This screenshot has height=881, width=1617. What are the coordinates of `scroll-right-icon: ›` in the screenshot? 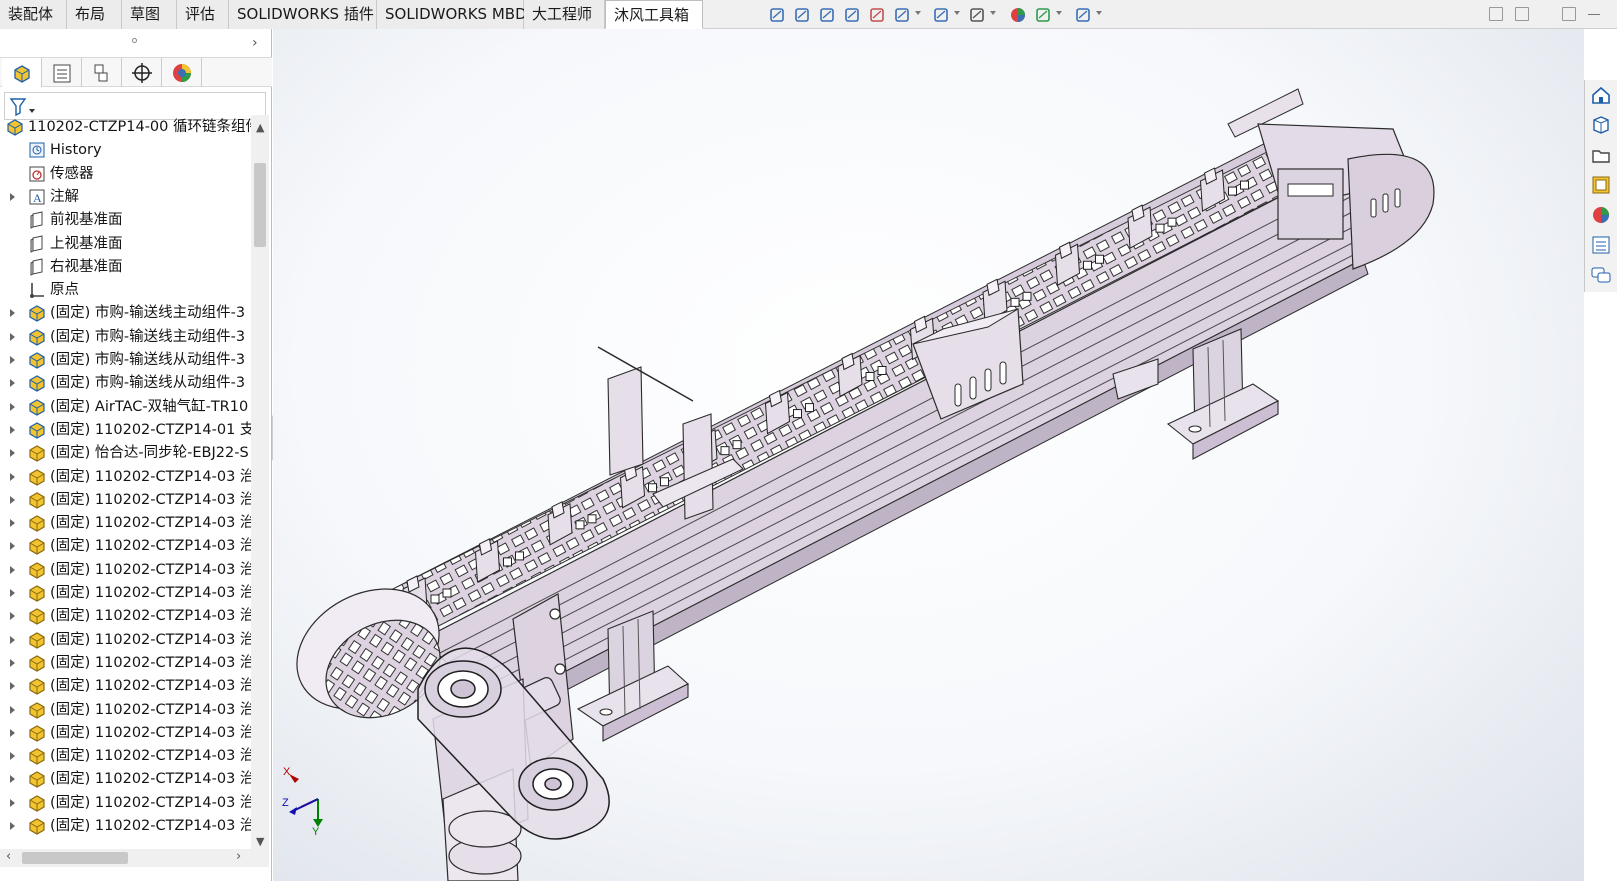 It's located at (238, 856).